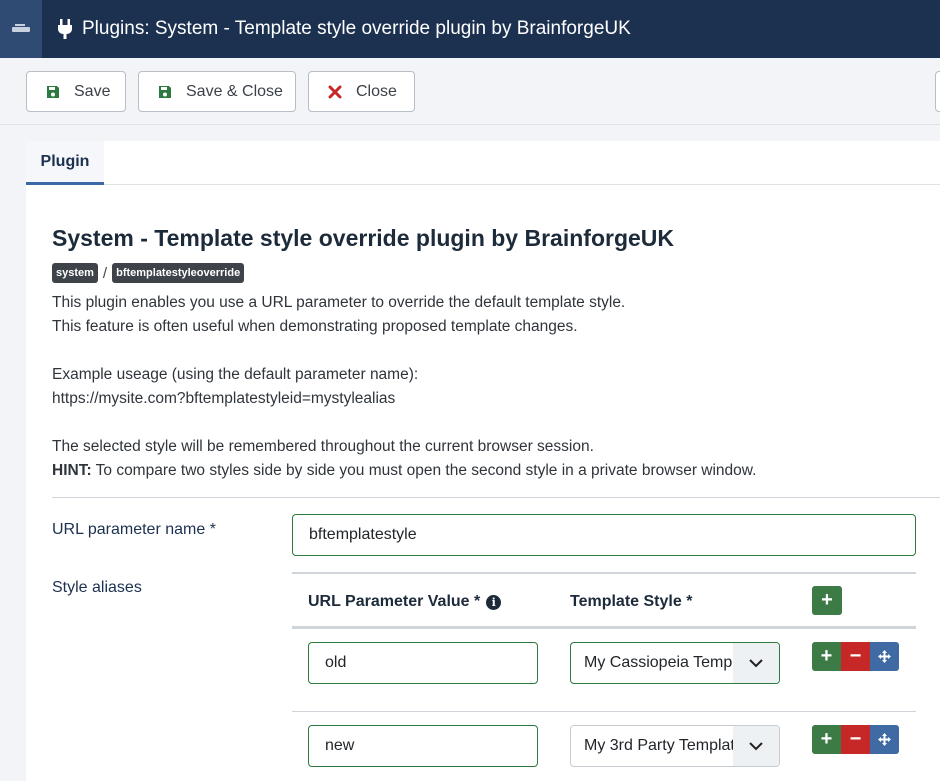  Describe the element at coordinates (937, 91) in the screenshot. I see `toolbar-overflow-button` at that location.